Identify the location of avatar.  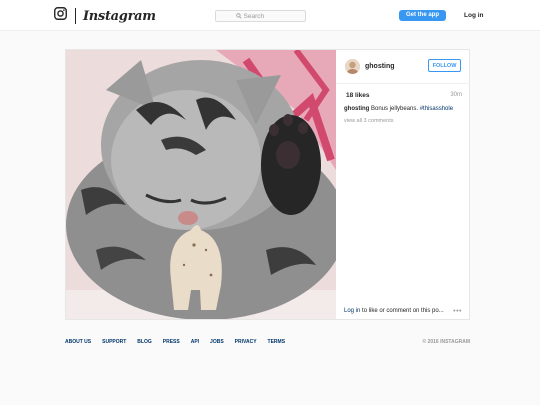
(352, 66).